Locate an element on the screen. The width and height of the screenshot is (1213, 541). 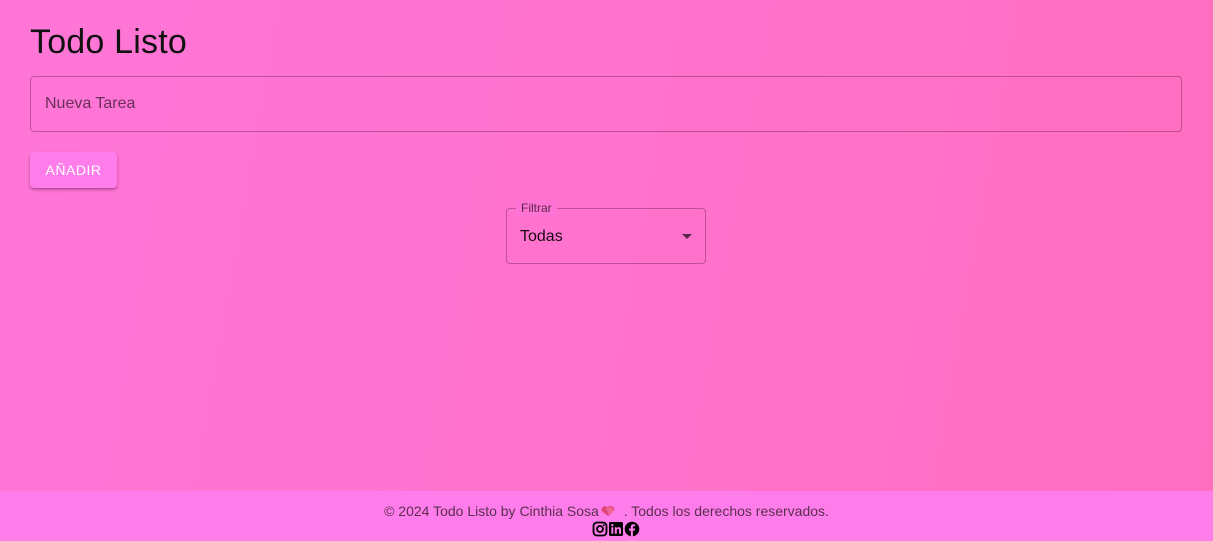
social-links is located at coordinates (616, 529).